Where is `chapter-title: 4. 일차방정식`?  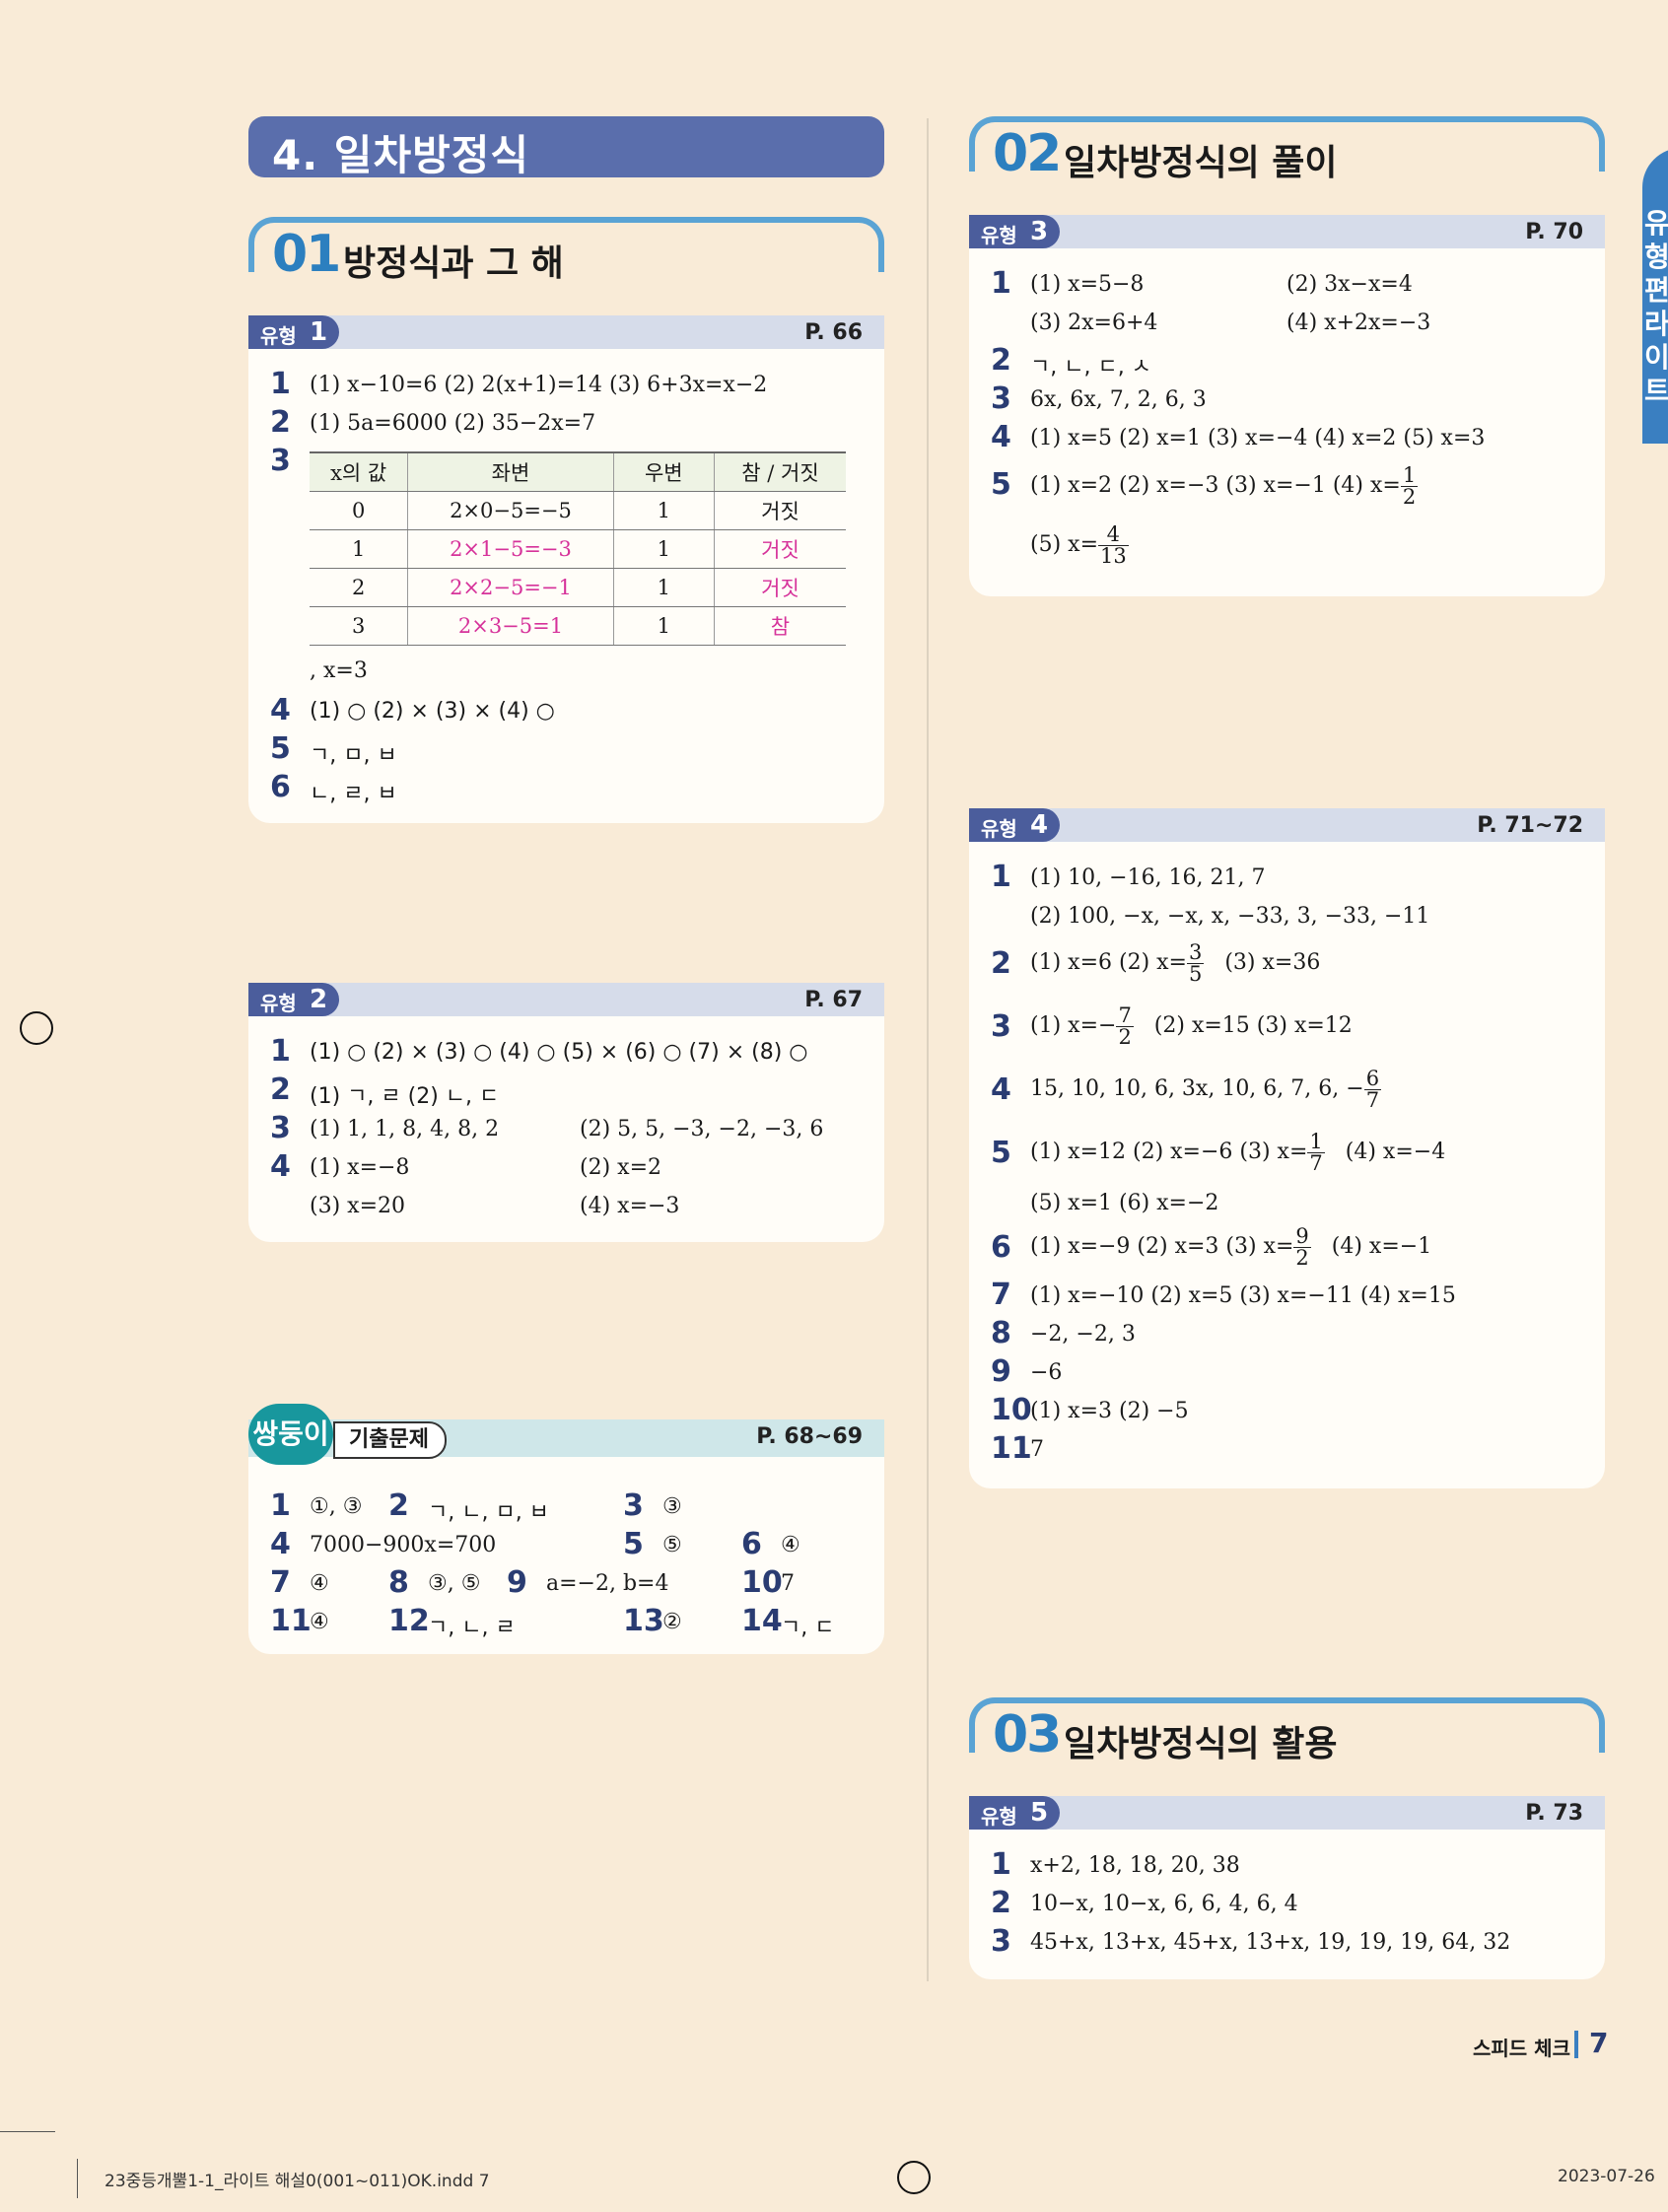
chapter-title: 4. 일차방정식 is located at coordinates (401, 155).